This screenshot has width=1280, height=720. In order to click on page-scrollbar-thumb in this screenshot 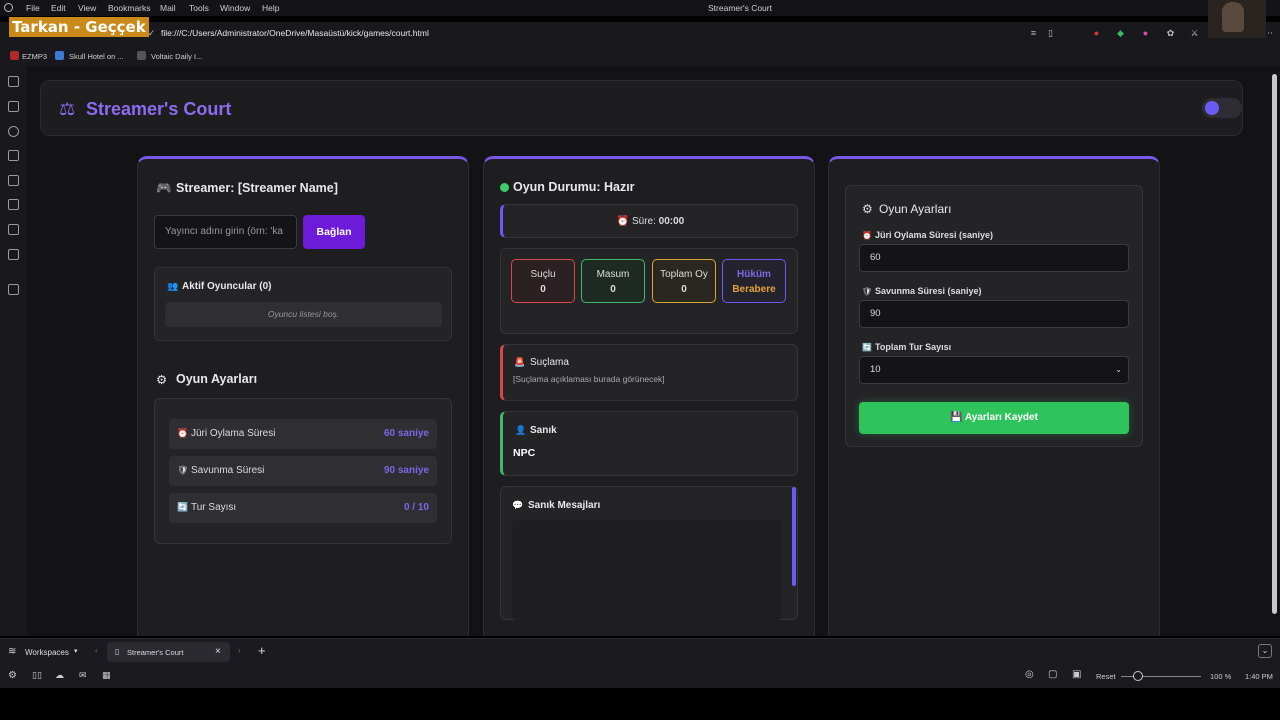, I will do `click(1274, 344)`.